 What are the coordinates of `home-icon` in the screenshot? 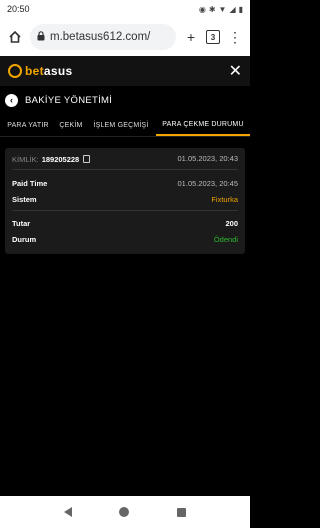 It's located at (15, 37).